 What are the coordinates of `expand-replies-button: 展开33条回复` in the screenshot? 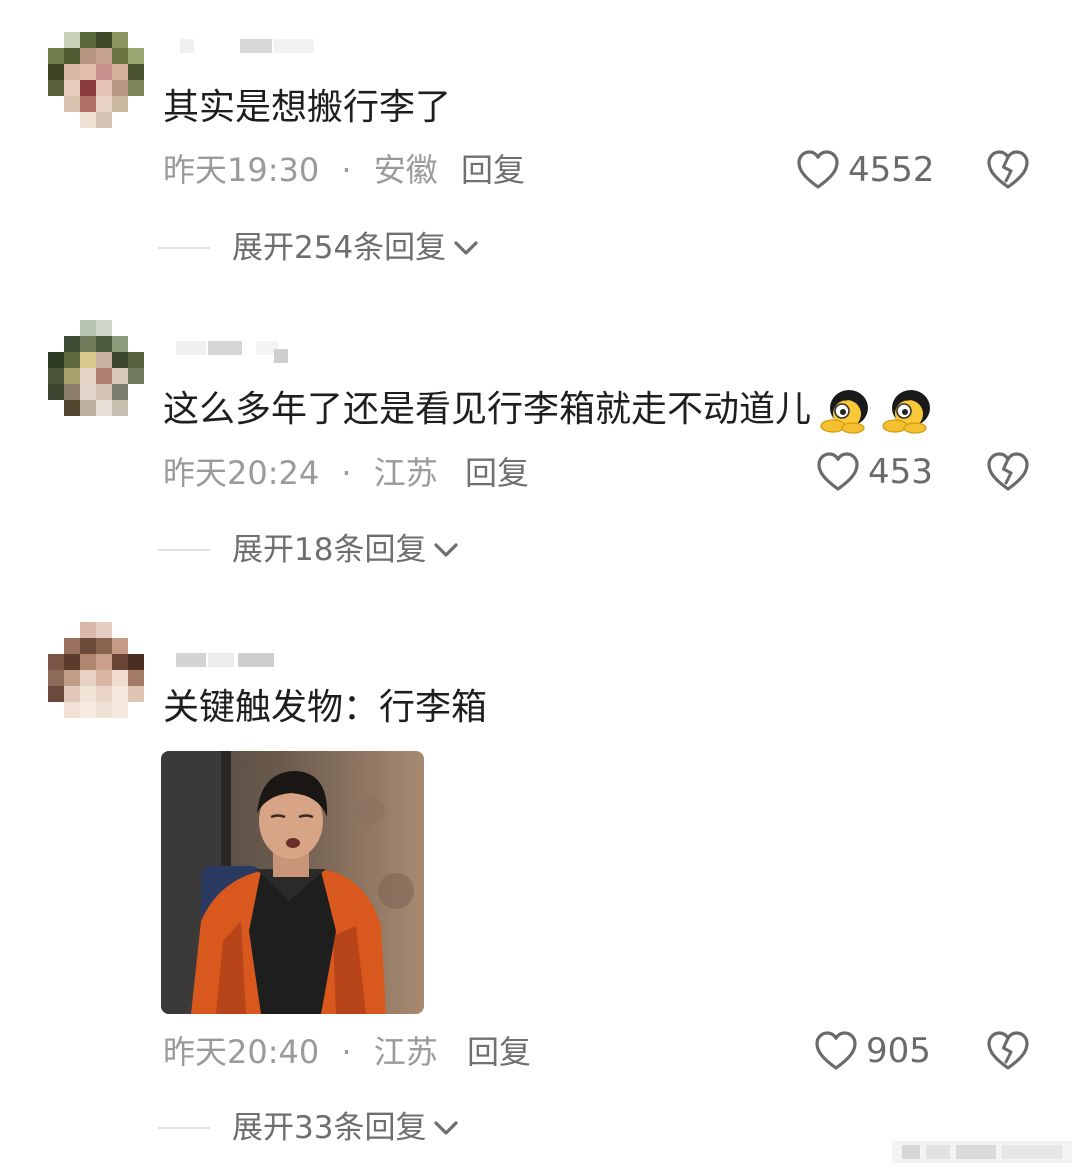 It's located at (309, 1128).